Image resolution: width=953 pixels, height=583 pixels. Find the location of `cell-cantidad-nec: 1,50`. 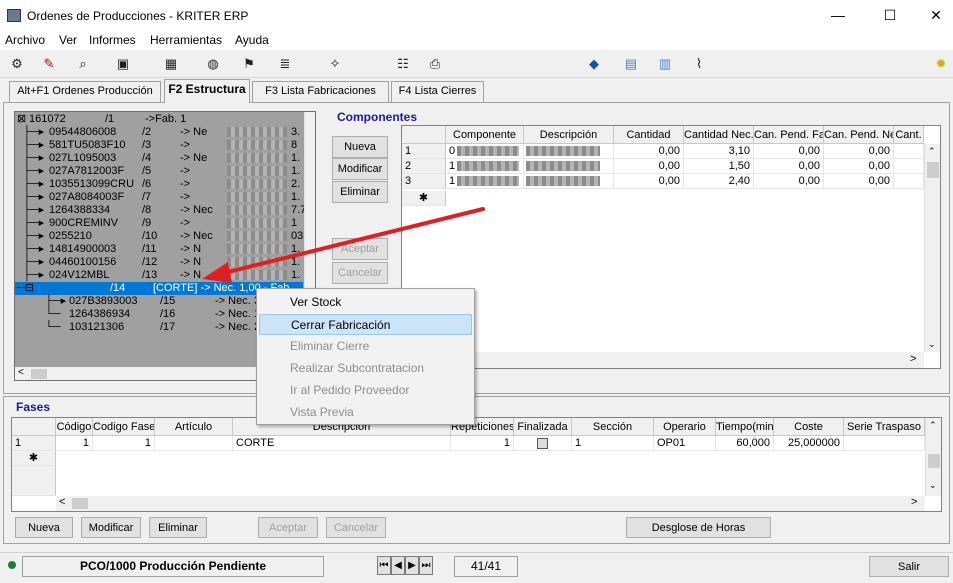

cell-cantidad-nec: 1,50 is located at coordinates (719, 166).